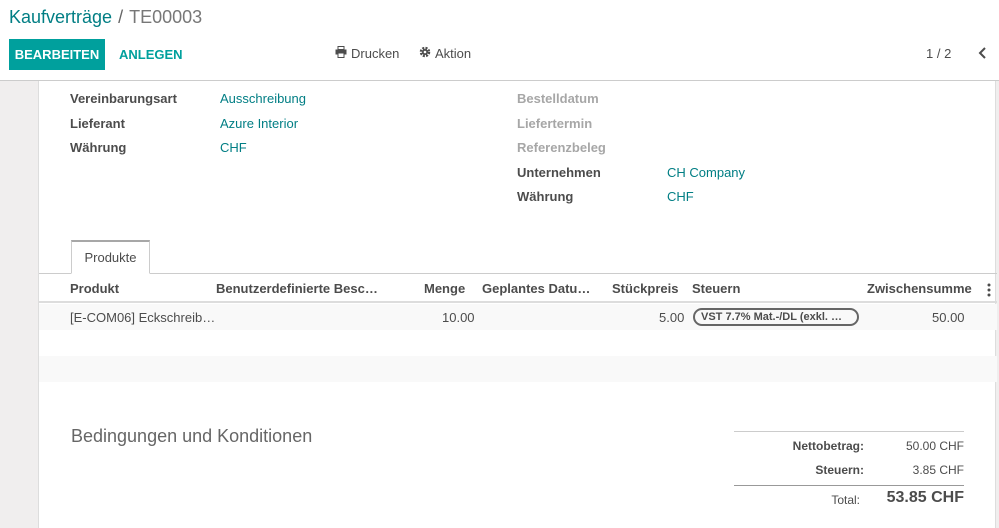 Image resolution: width=999 pixels, height=528 pixels. What do you see at coordinates (989, 291) in the screenshot?
I see `column-options-icon` at bounding box center [989, 291].